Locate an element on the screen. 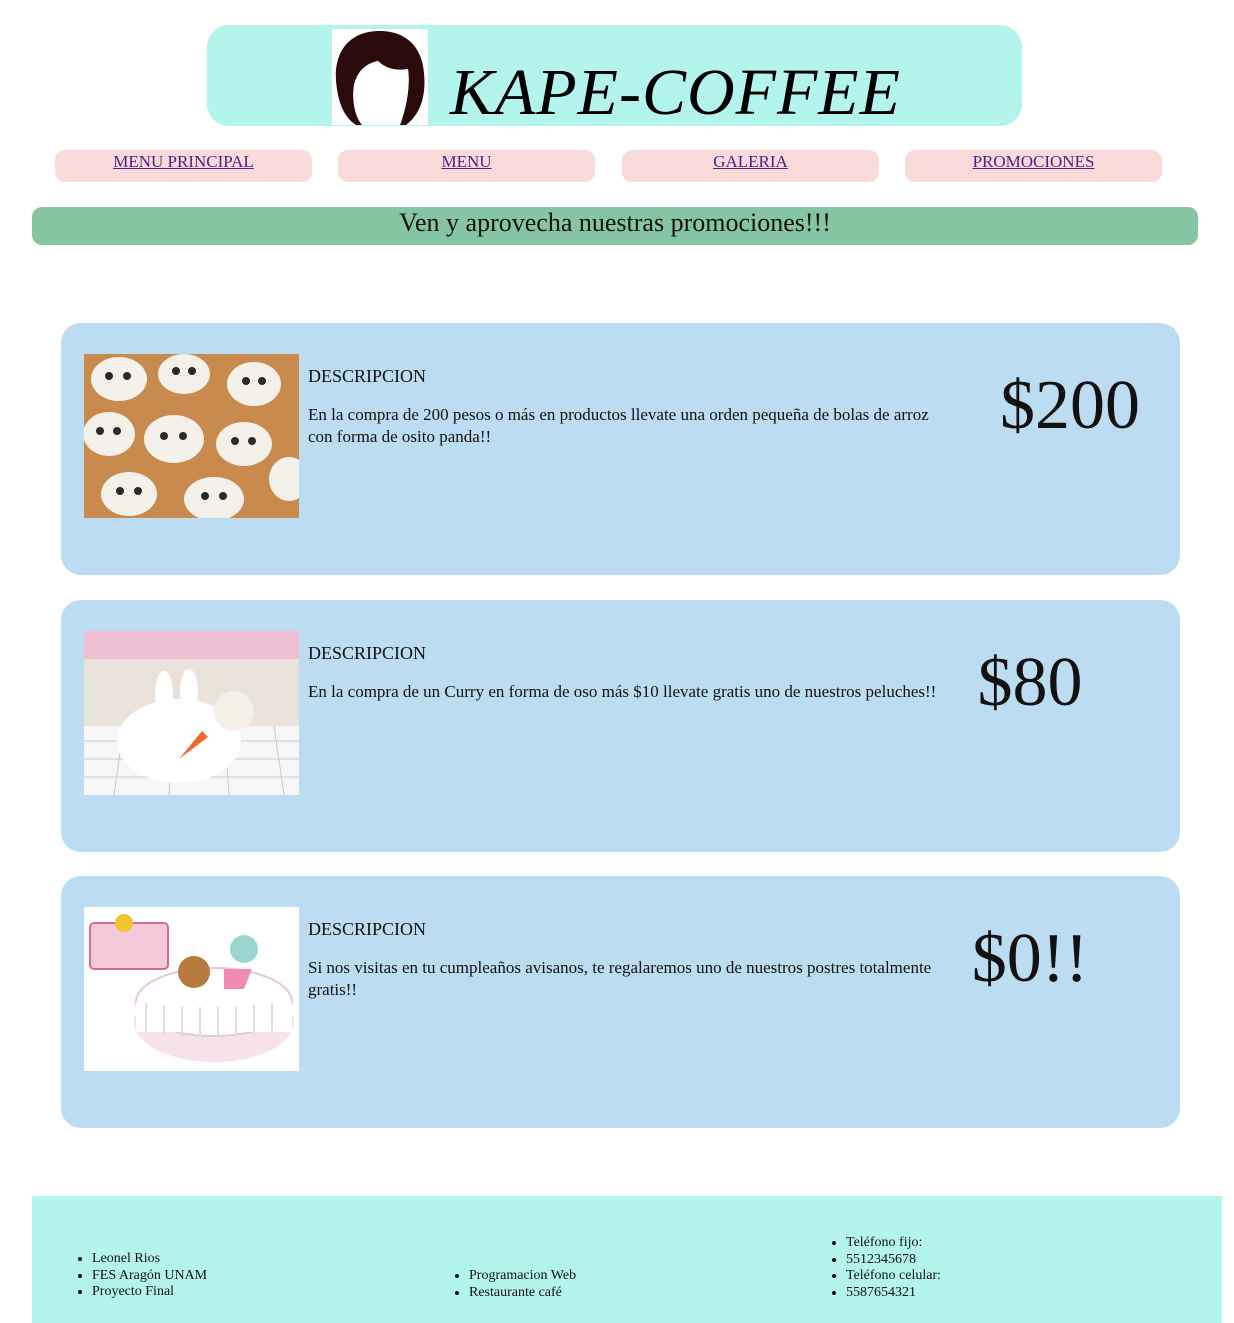  birthday-cake-photo-icon is located at coordinates (191, 989).